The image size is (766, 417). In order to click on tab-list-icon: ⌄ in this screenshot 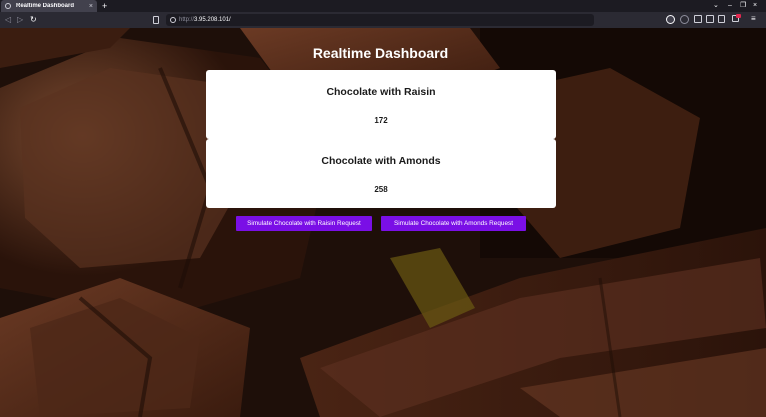, I will do `click(716, 6)`.